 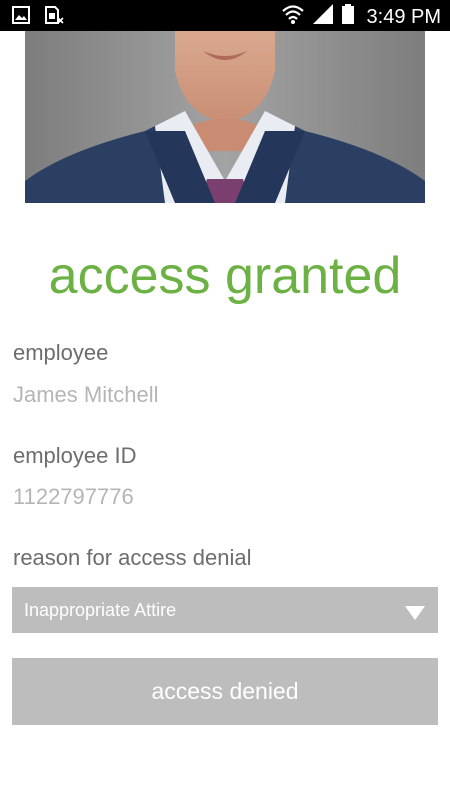 I want to click on reason-dropdown-value: Inappropriate Attire, so click(x=100, y=610).